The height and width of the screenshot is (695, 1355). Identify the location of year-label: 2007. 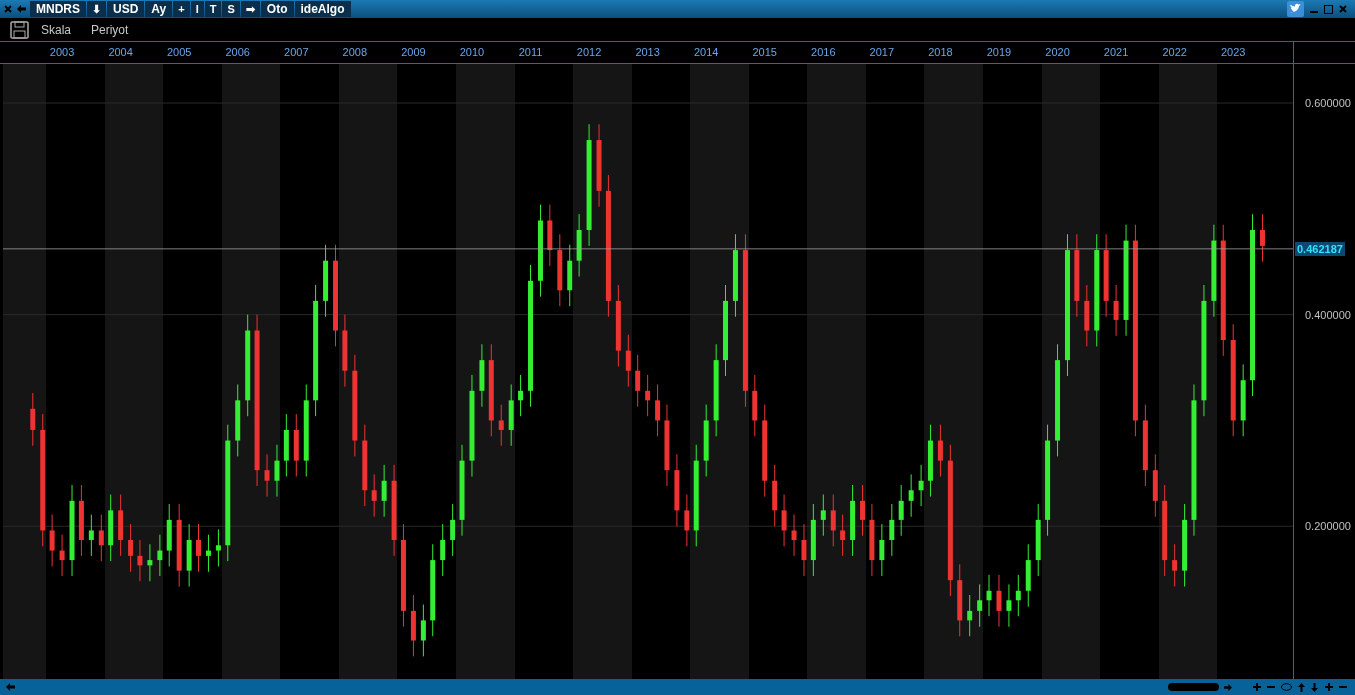
(296, 52).